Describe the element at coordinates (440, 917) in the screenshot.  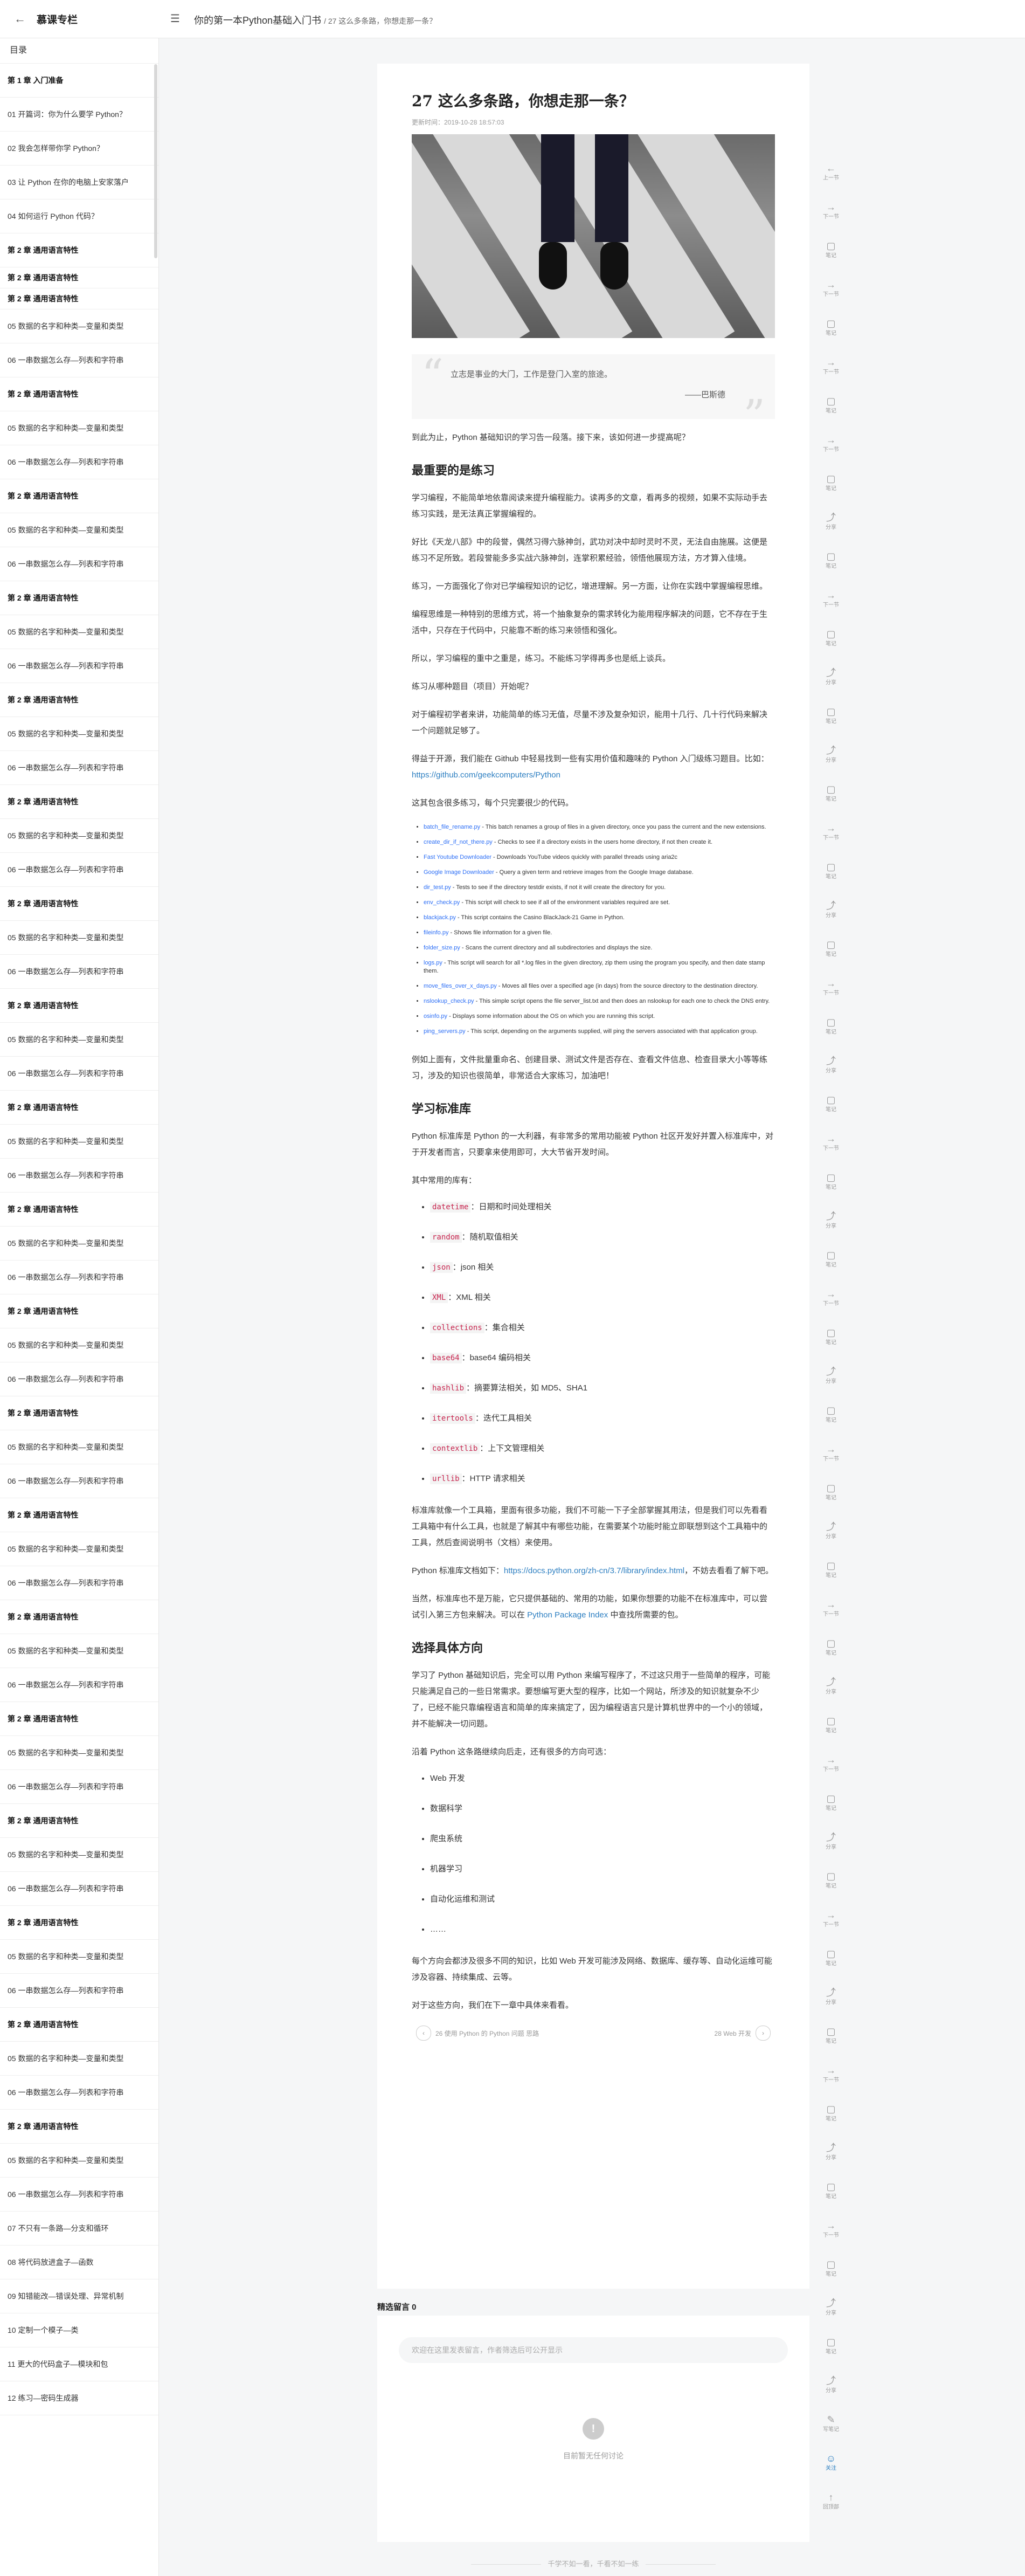
I see `script-link: blackjack.py` at that location.